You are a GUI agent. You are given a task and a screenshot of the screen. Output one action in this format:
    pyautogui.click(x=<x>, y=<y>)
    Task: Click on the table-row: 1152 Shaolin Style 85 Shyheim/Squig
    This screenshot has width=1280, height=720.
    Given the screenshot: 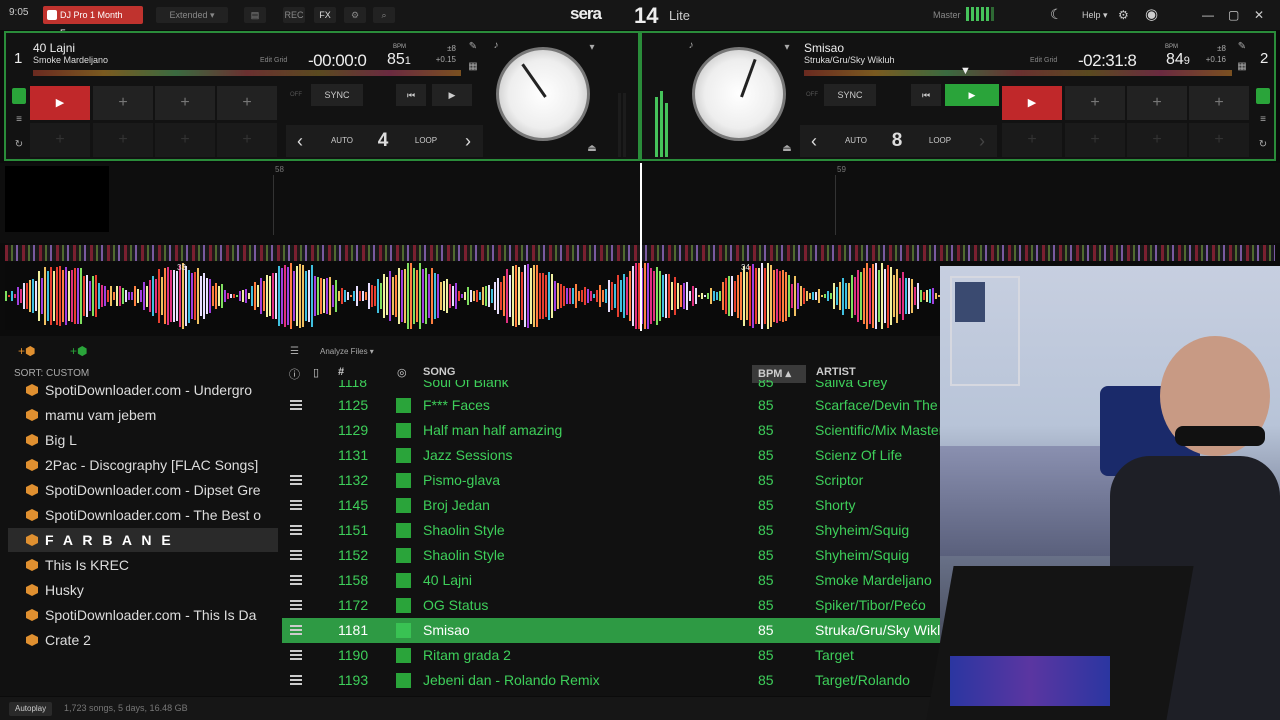 What is the action you would take?
    pyautogui.click(x=611, y=555)
    